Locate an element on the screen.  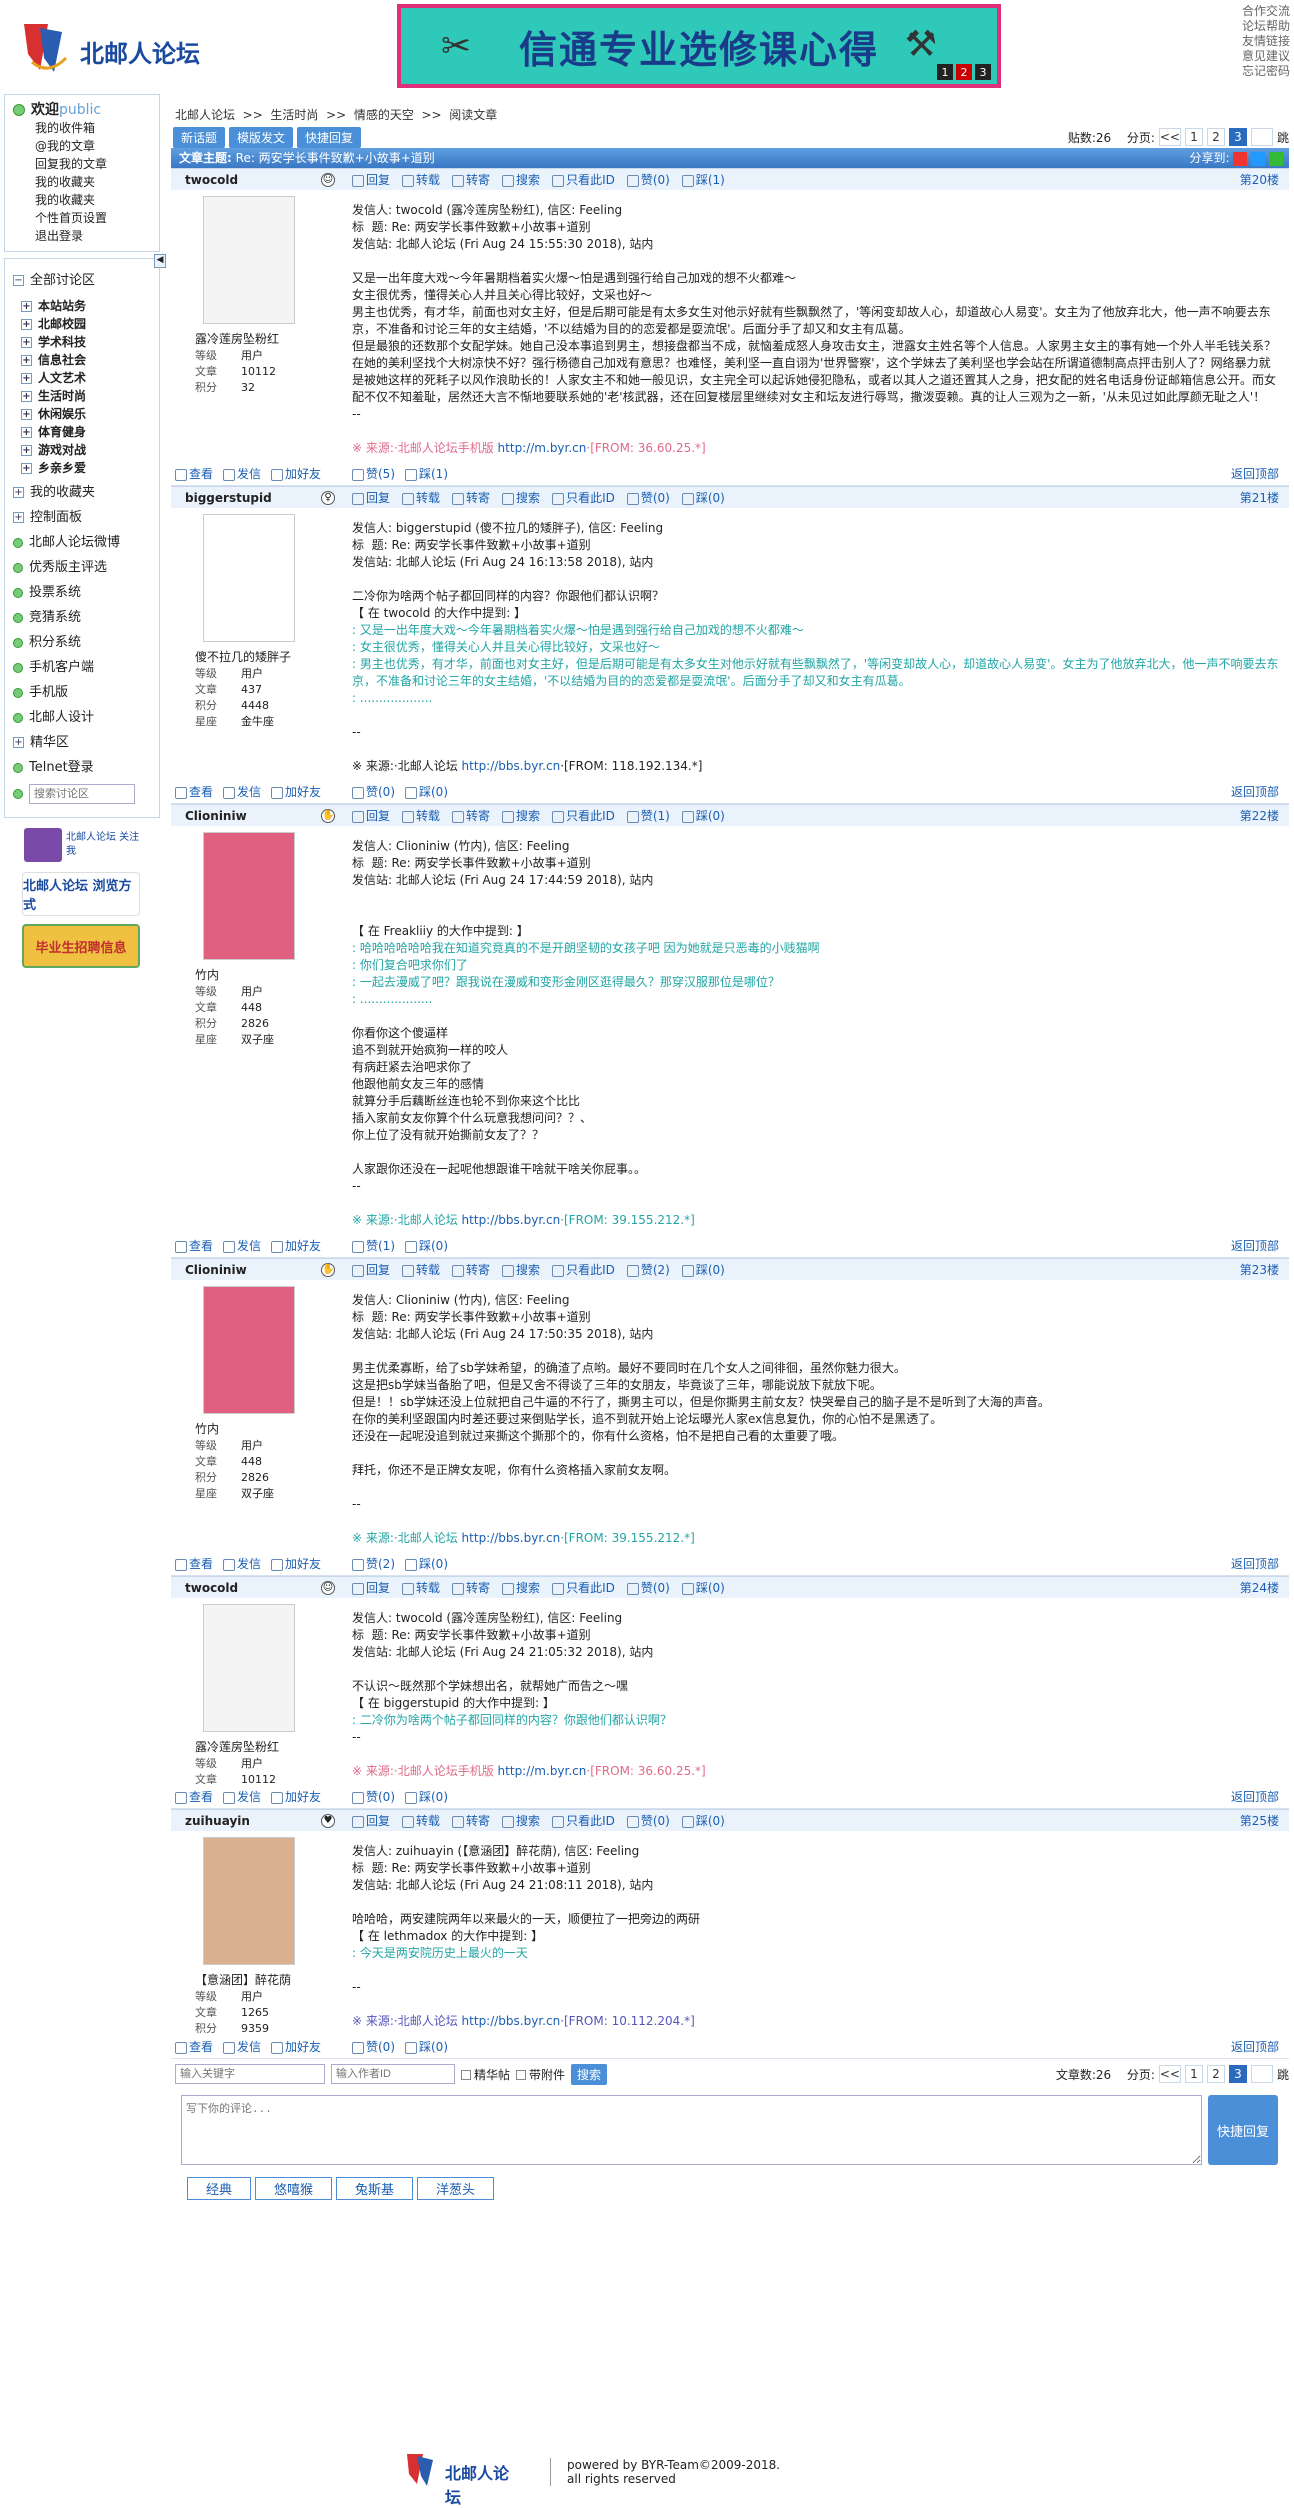
menu-design: 北邮人设计 is located at coordinates (61, 717).